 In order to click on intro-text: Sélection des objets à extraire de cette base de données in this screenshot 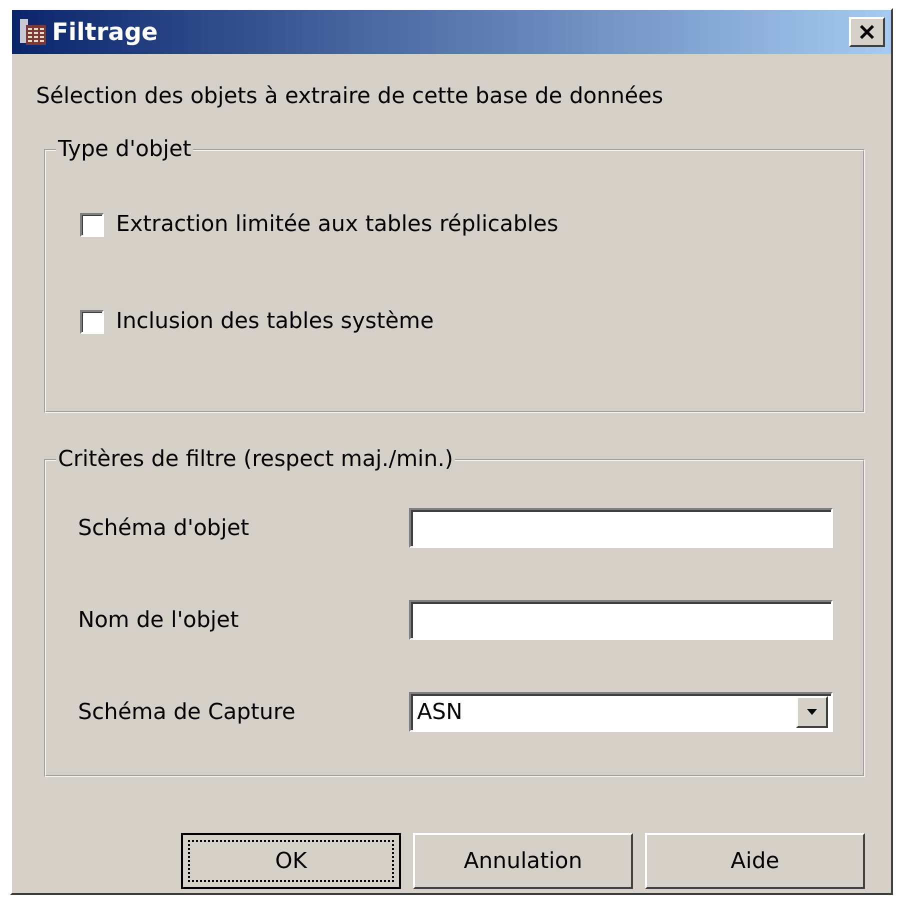, I will do `click(350, 96)`.